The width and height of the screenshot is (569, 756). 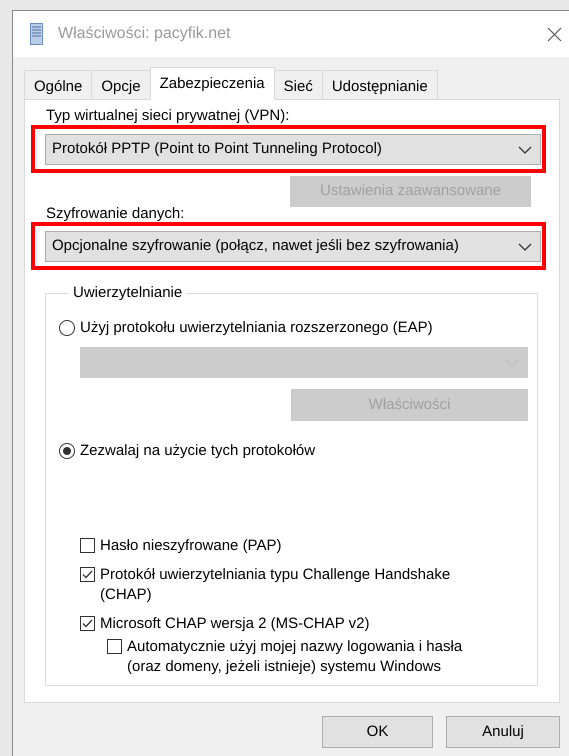 What do you see at coordinates (212, 83) in the screenshot?
I see `tab: Zabezpieczenia` at bounding box center [212, 83].